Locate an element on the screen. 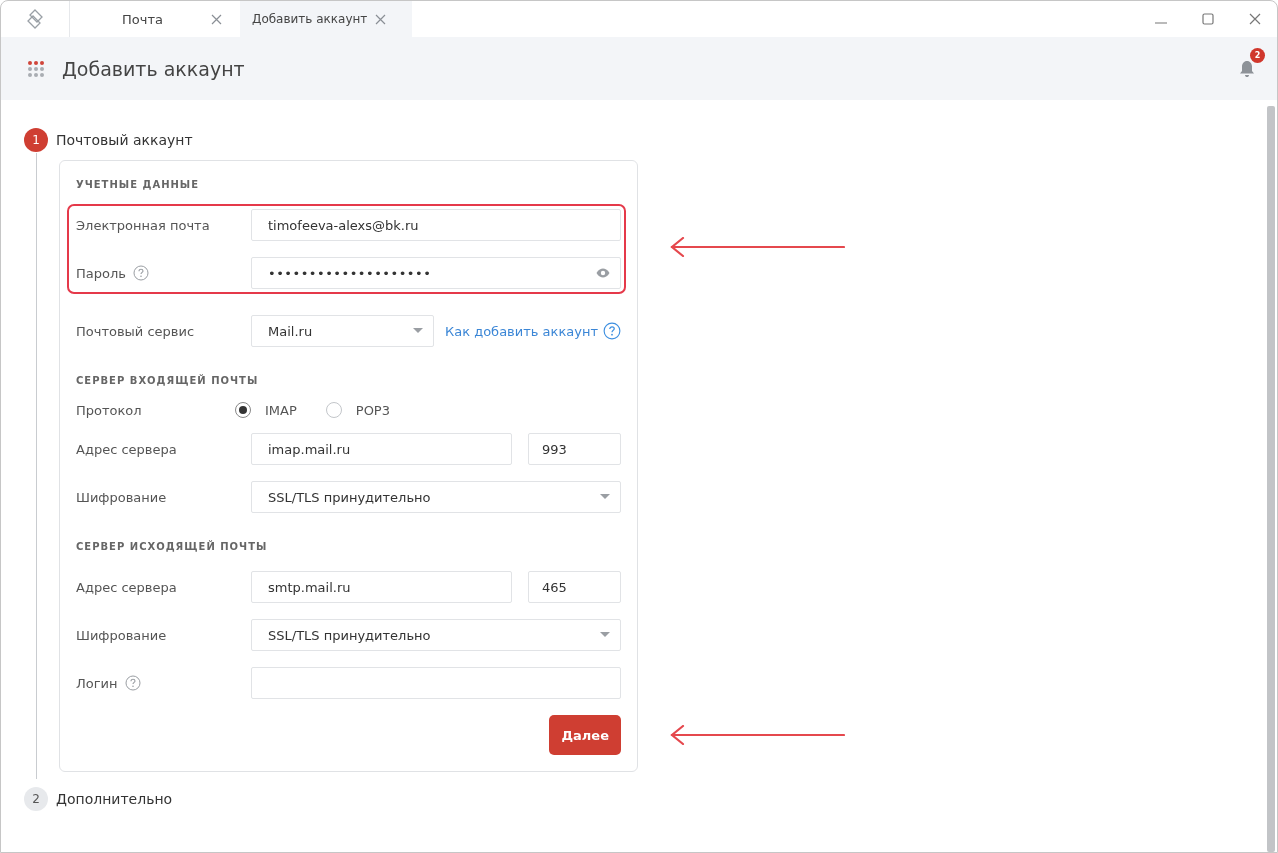 This screenshot has height=853, width=1278. eye-icon is located at coordinates (603, 273).